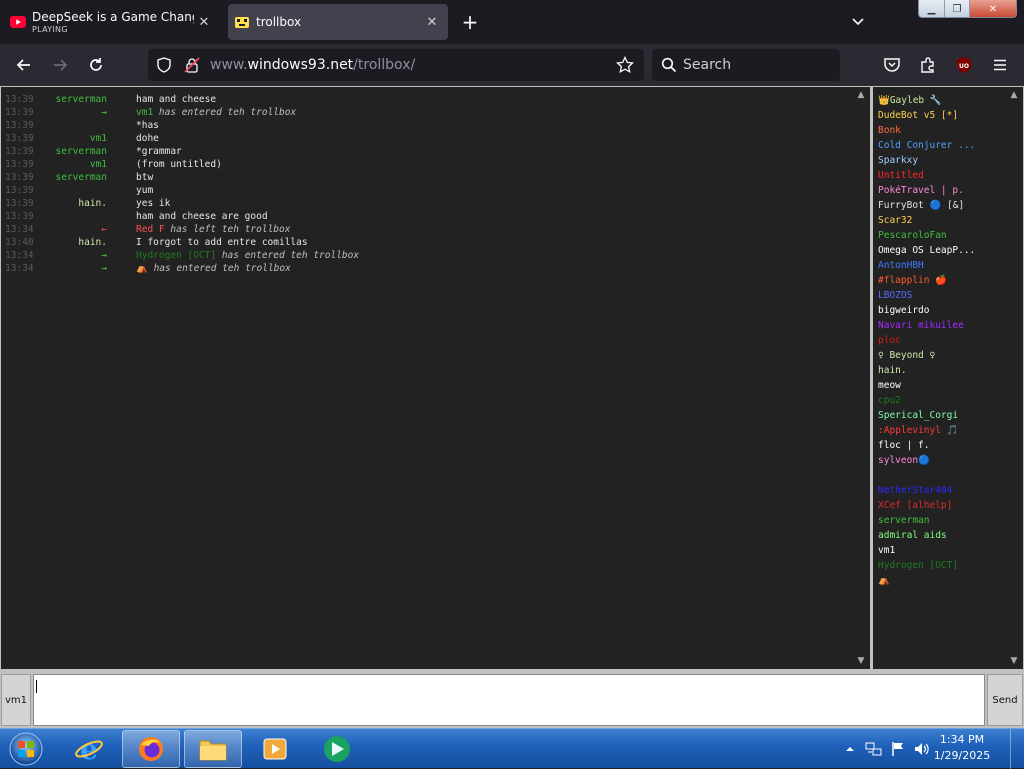 Image resolution: width=1024 pixels, height=769 pixels. What do you see at coordinates (176, 255) in the screenshot?
I see `system-message-user: Hydrogen [OCT]` at bounding box center [176, 255].